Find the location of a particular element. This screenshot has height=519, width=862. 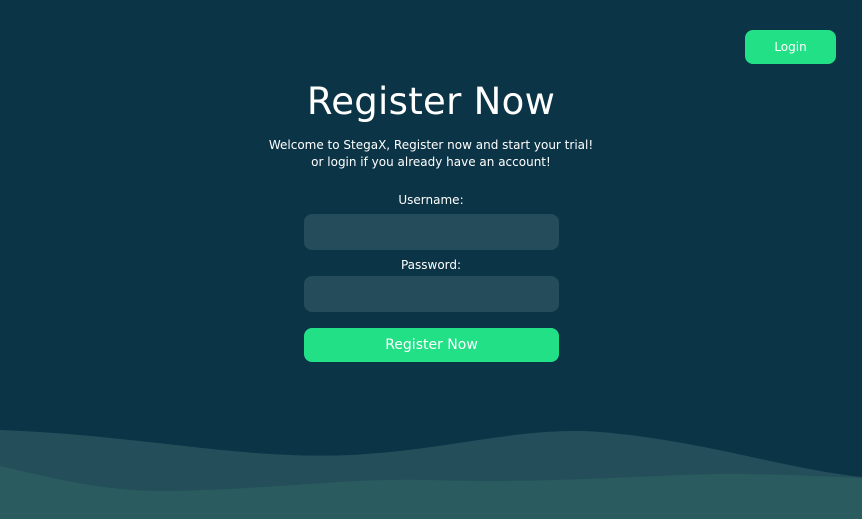

front-wave is located at coordinates (431, 492).